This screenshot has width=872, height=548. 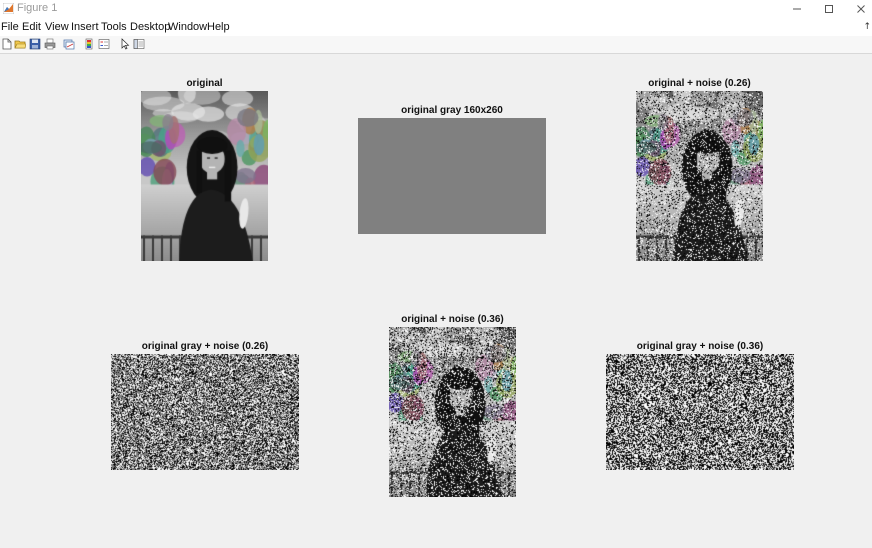 What do you see at coordinates (125, 44) in the screenshot?
I see `edit-plot-icon` at bounding box center [125, 44].